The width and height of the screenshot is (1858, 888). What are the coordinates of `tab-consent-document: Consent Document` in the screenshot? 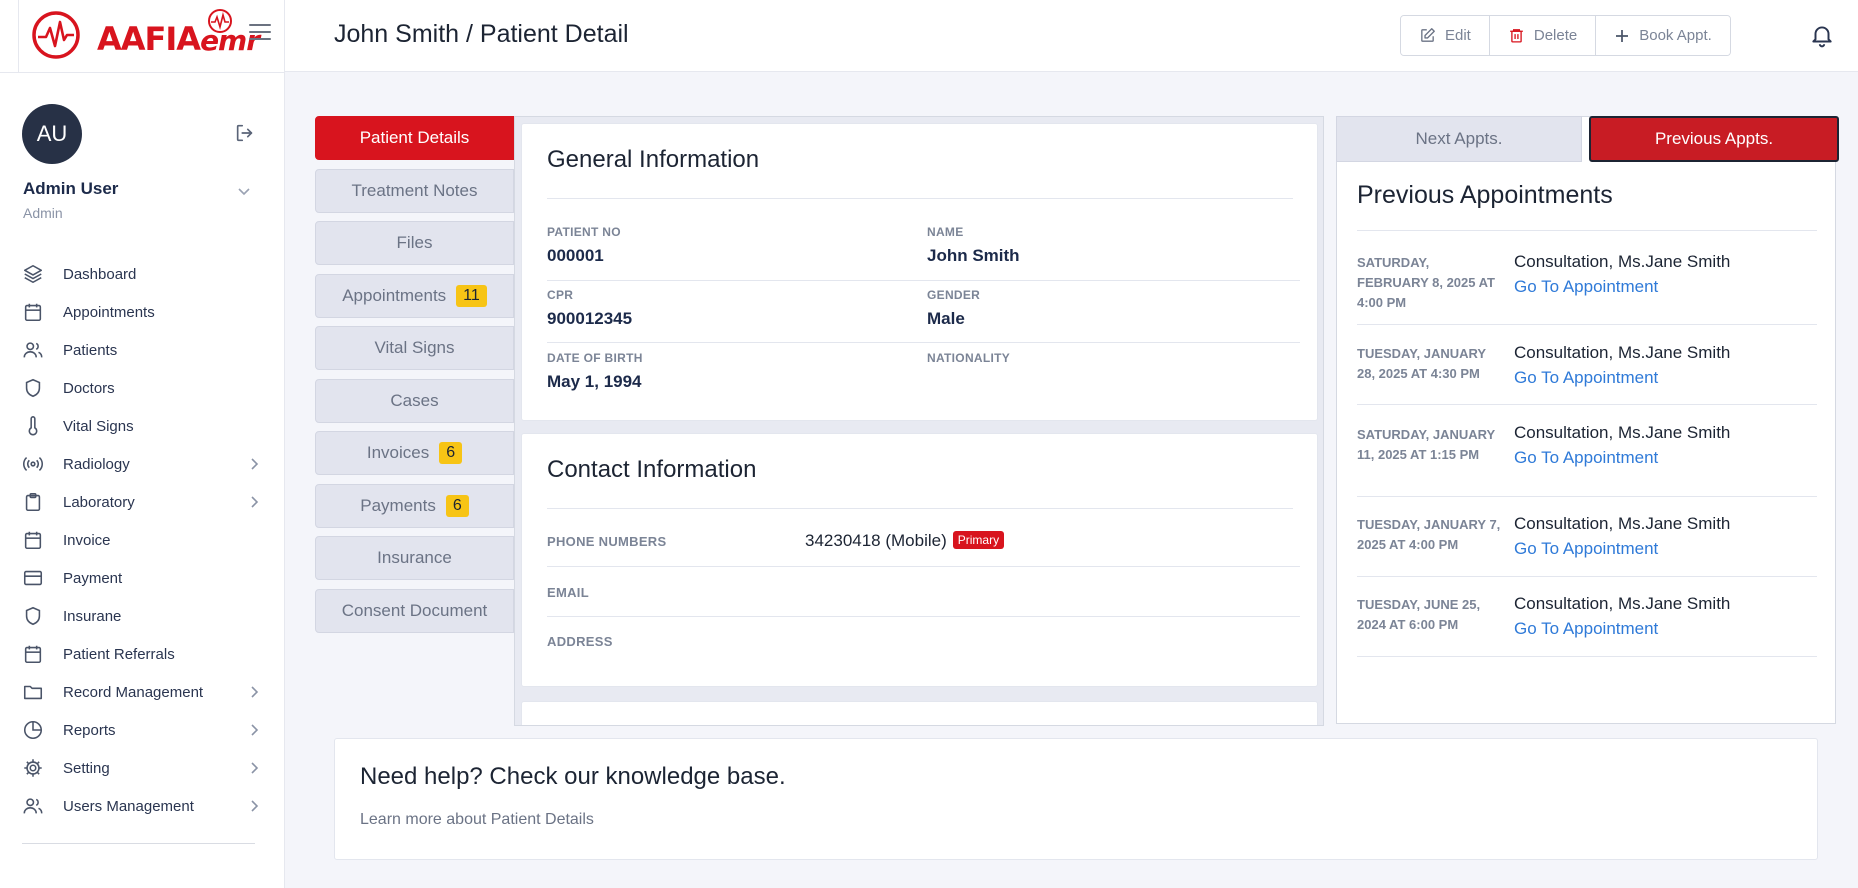 It's located at (414, 610).